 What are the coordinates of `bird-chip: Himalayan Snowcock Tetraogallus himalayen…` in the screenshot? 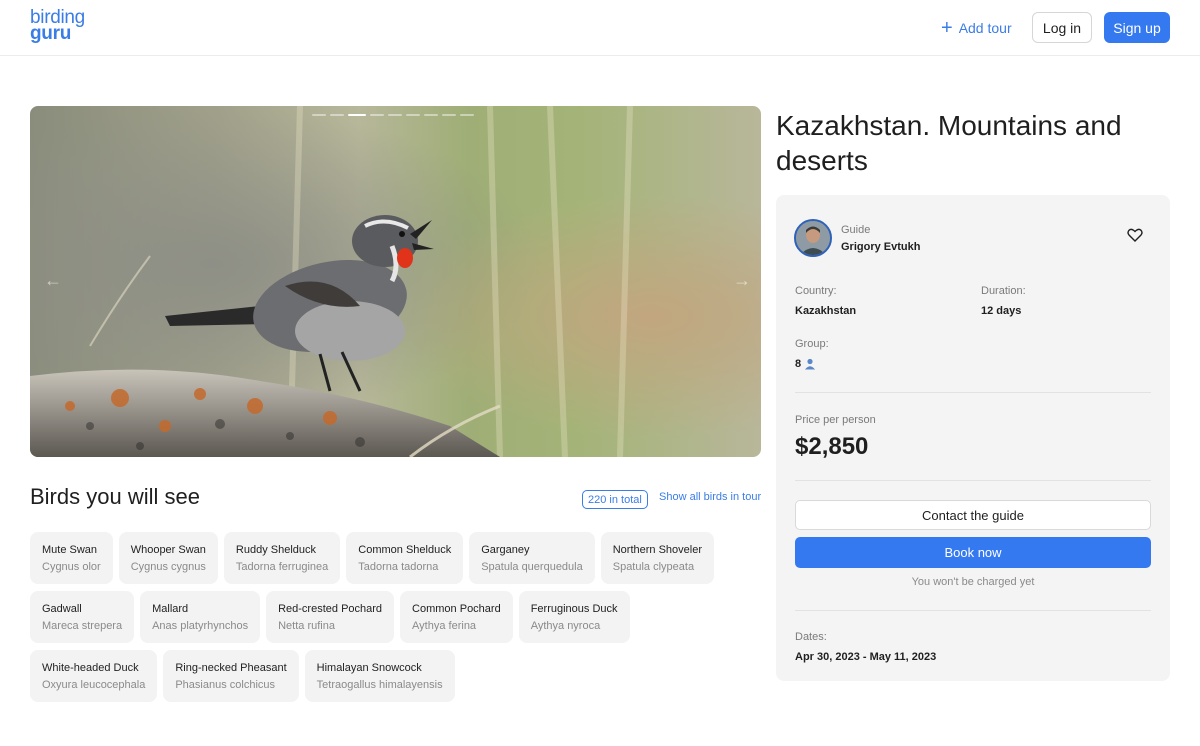 It's located at (379, 676).